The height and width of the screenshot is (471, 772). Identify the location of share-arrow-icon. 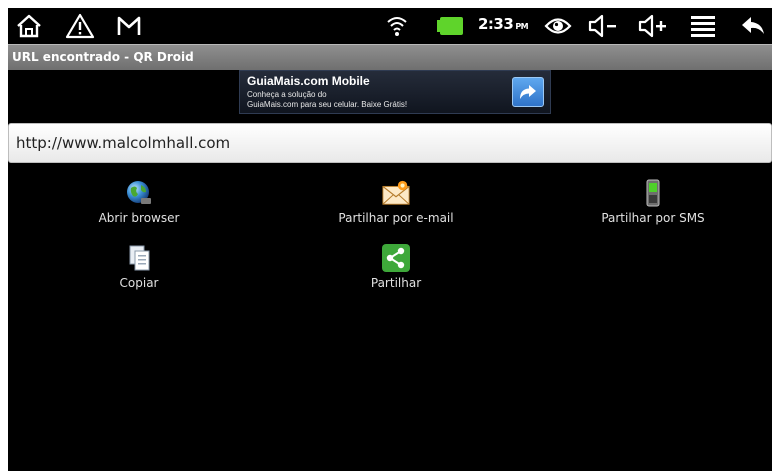
(528, 92).